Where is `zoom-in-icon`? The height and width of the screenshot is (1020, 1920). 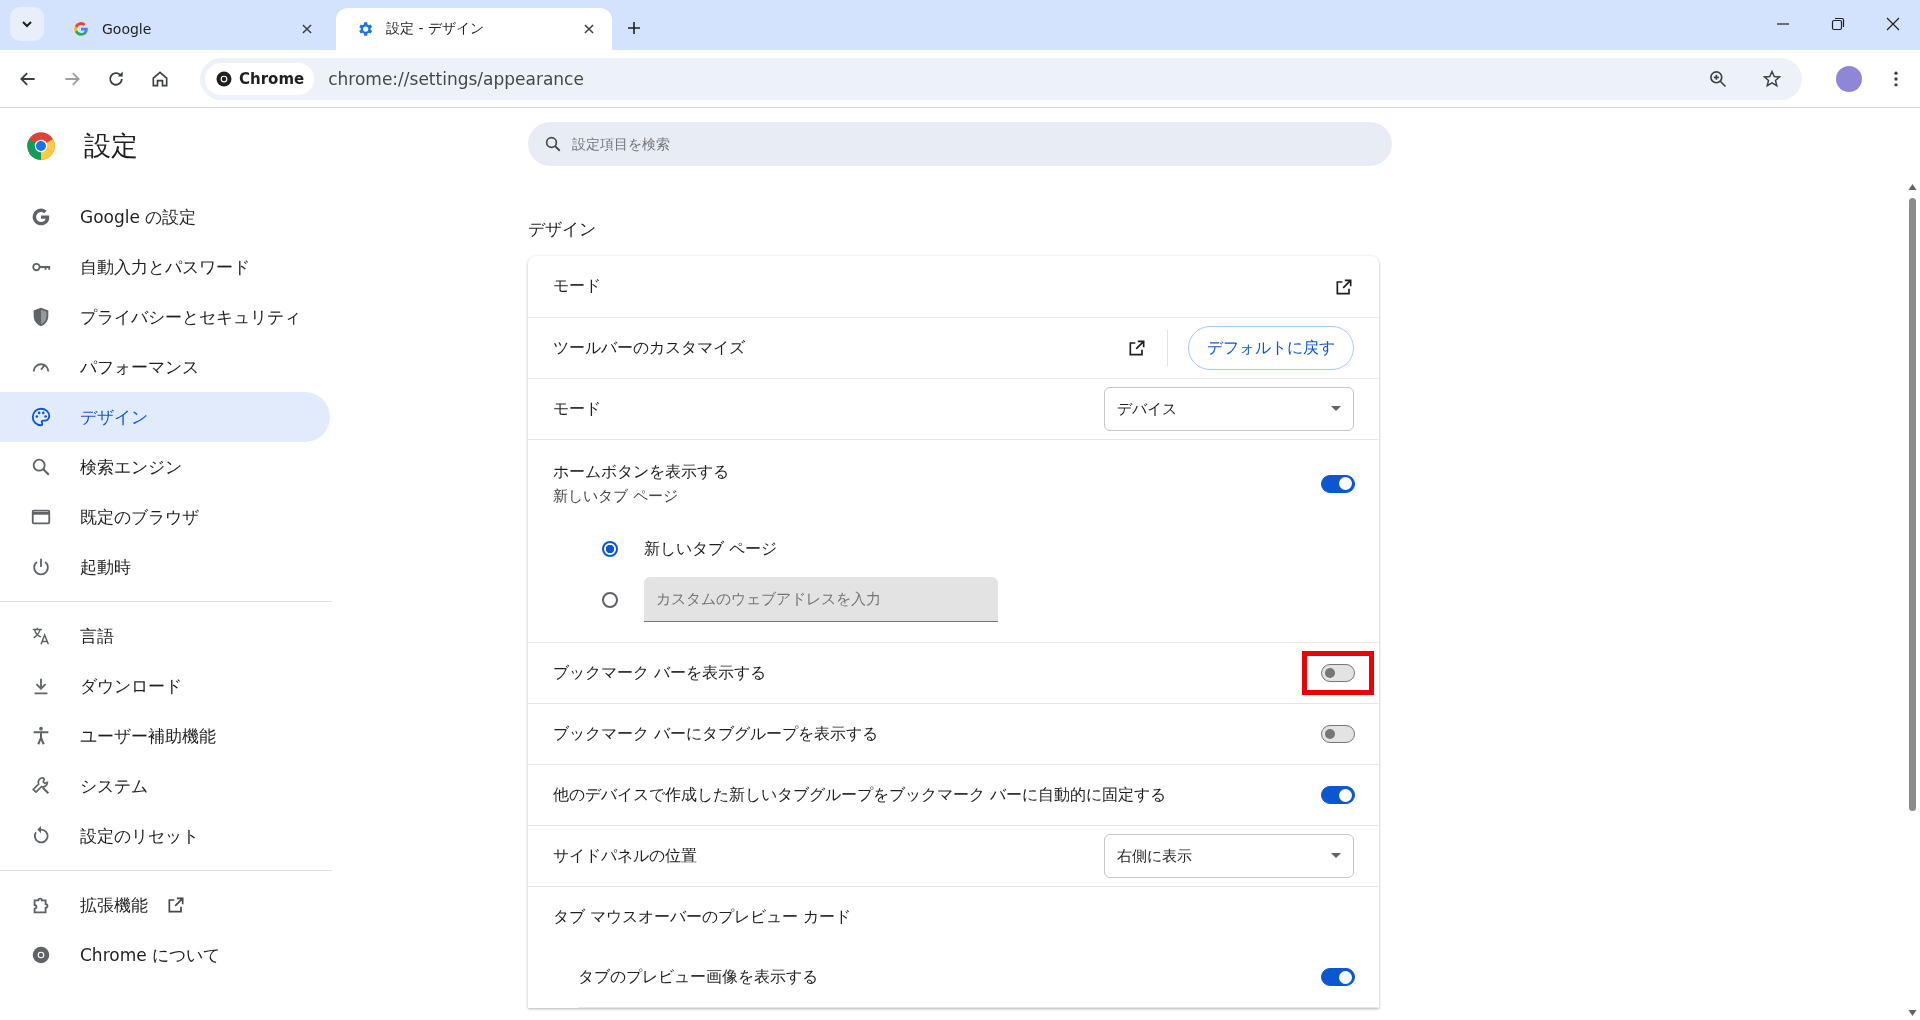
zoom-in-icon is located at coordinates (1718, 78).